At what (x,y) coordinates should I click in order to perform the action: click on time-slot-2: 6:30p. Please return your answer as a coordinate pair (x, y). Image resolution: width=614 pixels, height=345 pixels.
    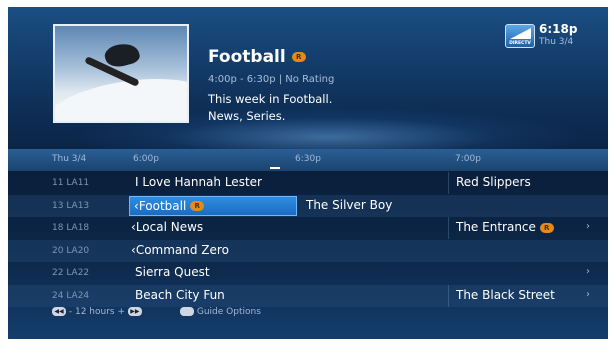
    Looking at the image, I should click on (308, 159).